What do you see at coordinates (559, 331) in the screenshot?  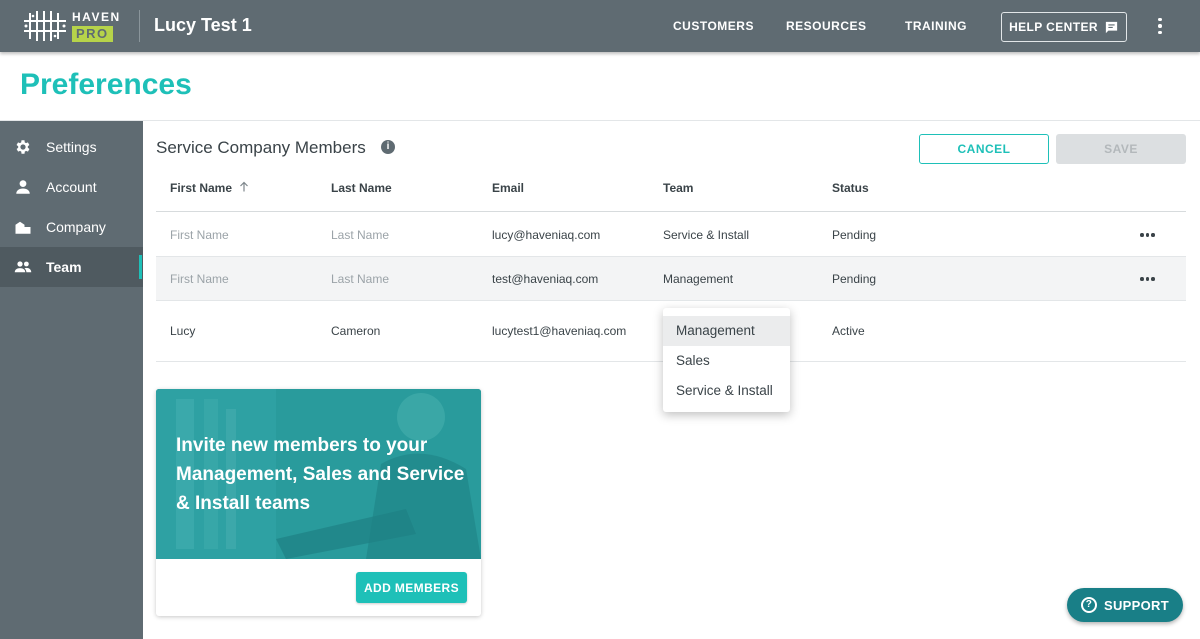 I see `email-cell: lucytest1@haveniaq.com` at bounding box center [559, 331].